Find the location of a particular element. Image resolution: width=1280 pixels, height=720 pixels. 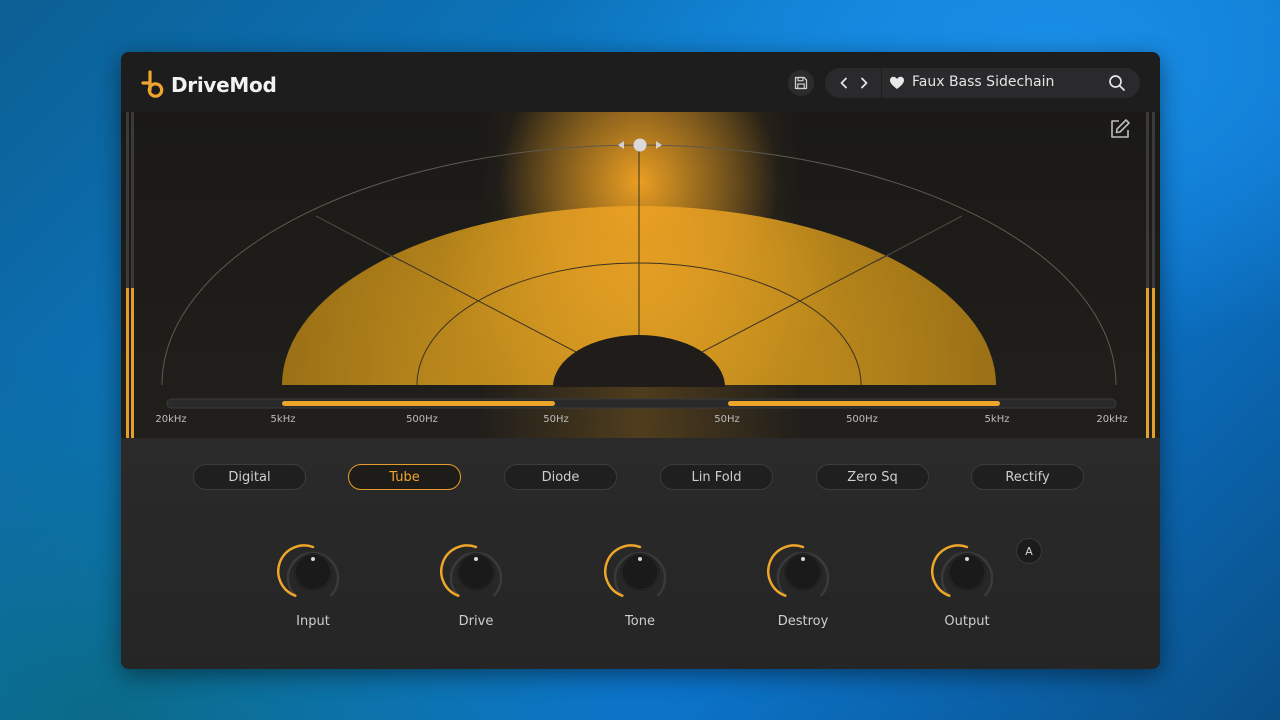

app-title: DriveMod is located at coordinates (224, 85).